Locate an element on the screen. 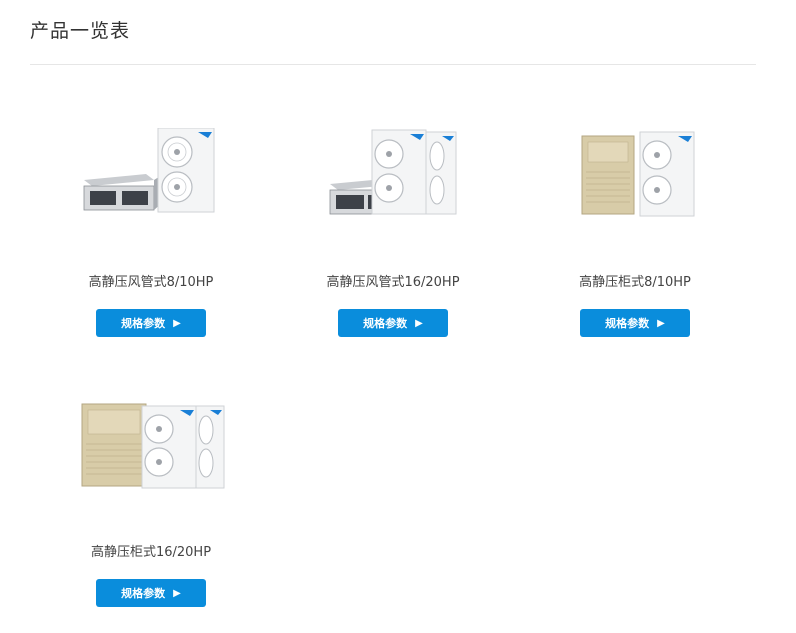  product-card: 高静压风管式16/20HP 规格参数 ▶ is located at coordinates (393, 253).